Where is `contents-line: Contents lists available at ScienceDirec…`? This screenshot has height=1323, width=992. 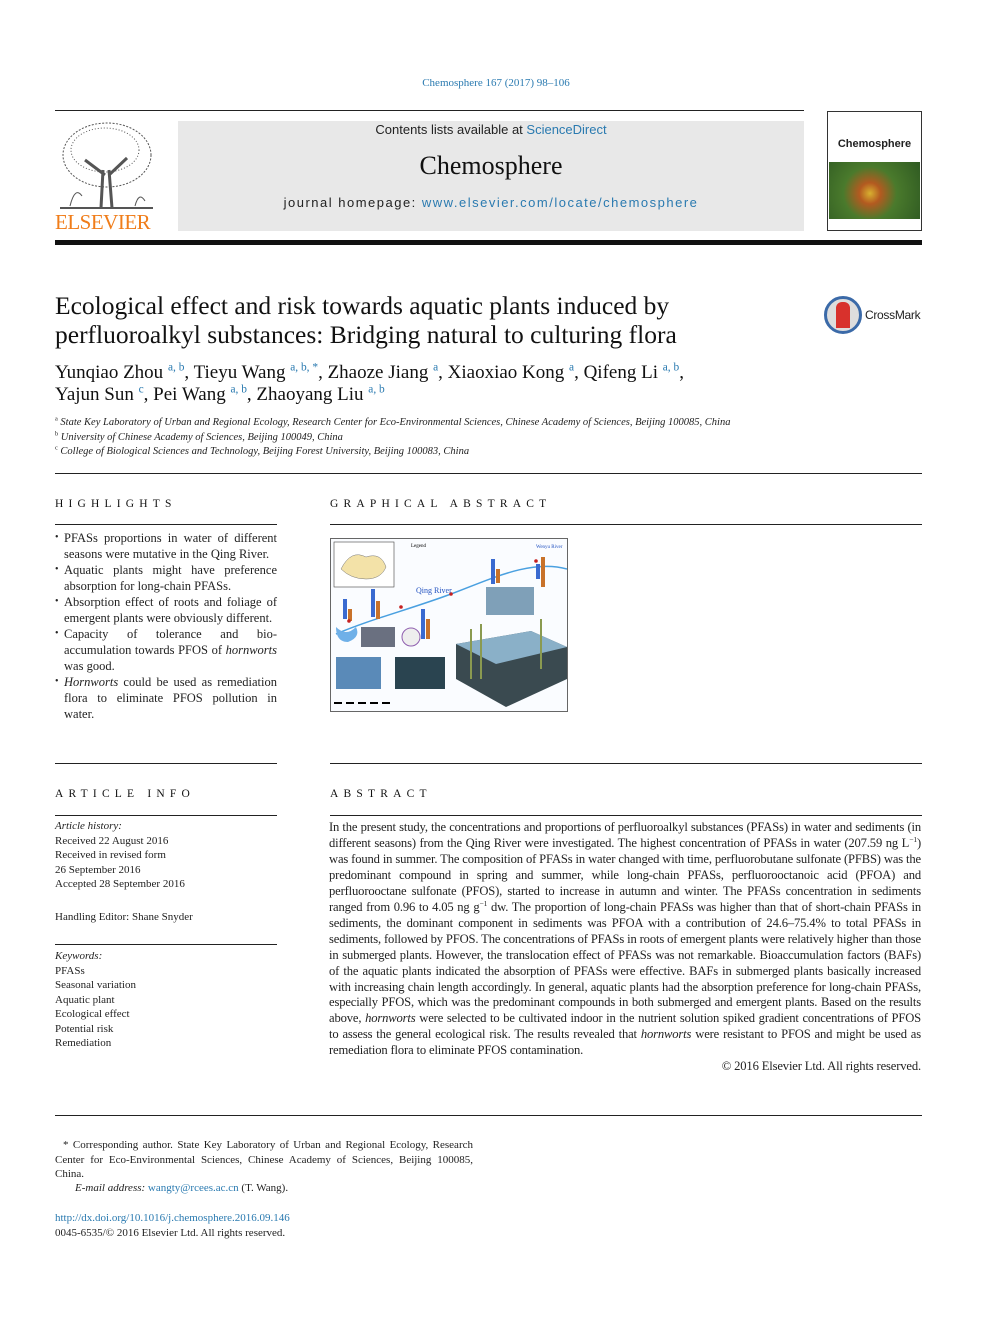
contents-line: Contents lists available at ScienceDirec… is located at coordinates (491, 129).